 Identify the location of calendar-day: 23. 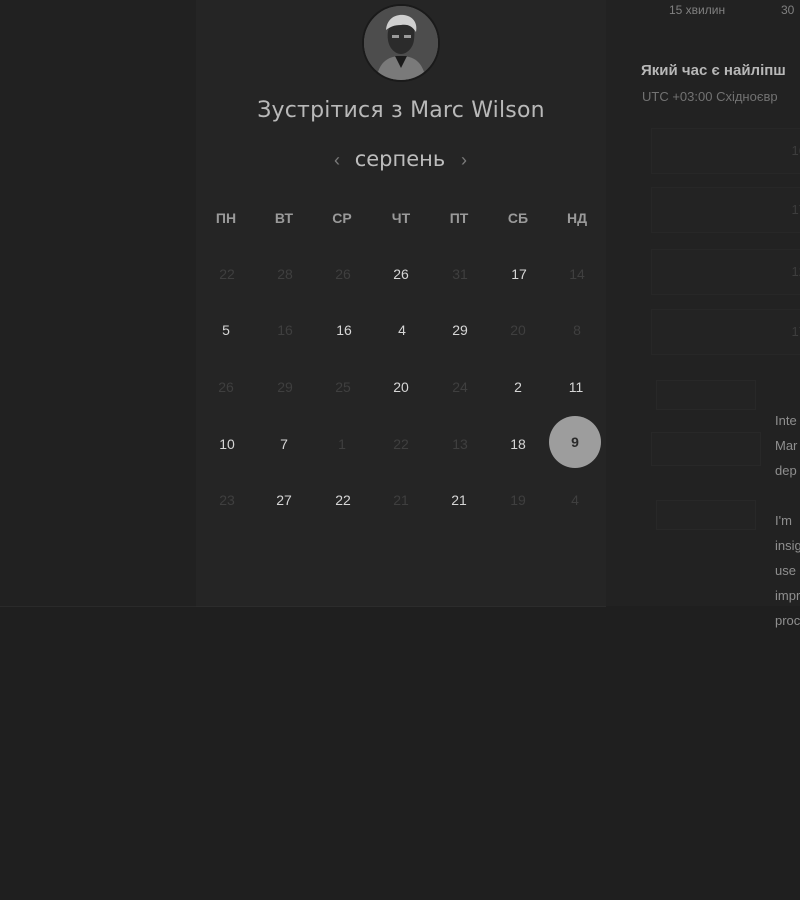
(227, 500).